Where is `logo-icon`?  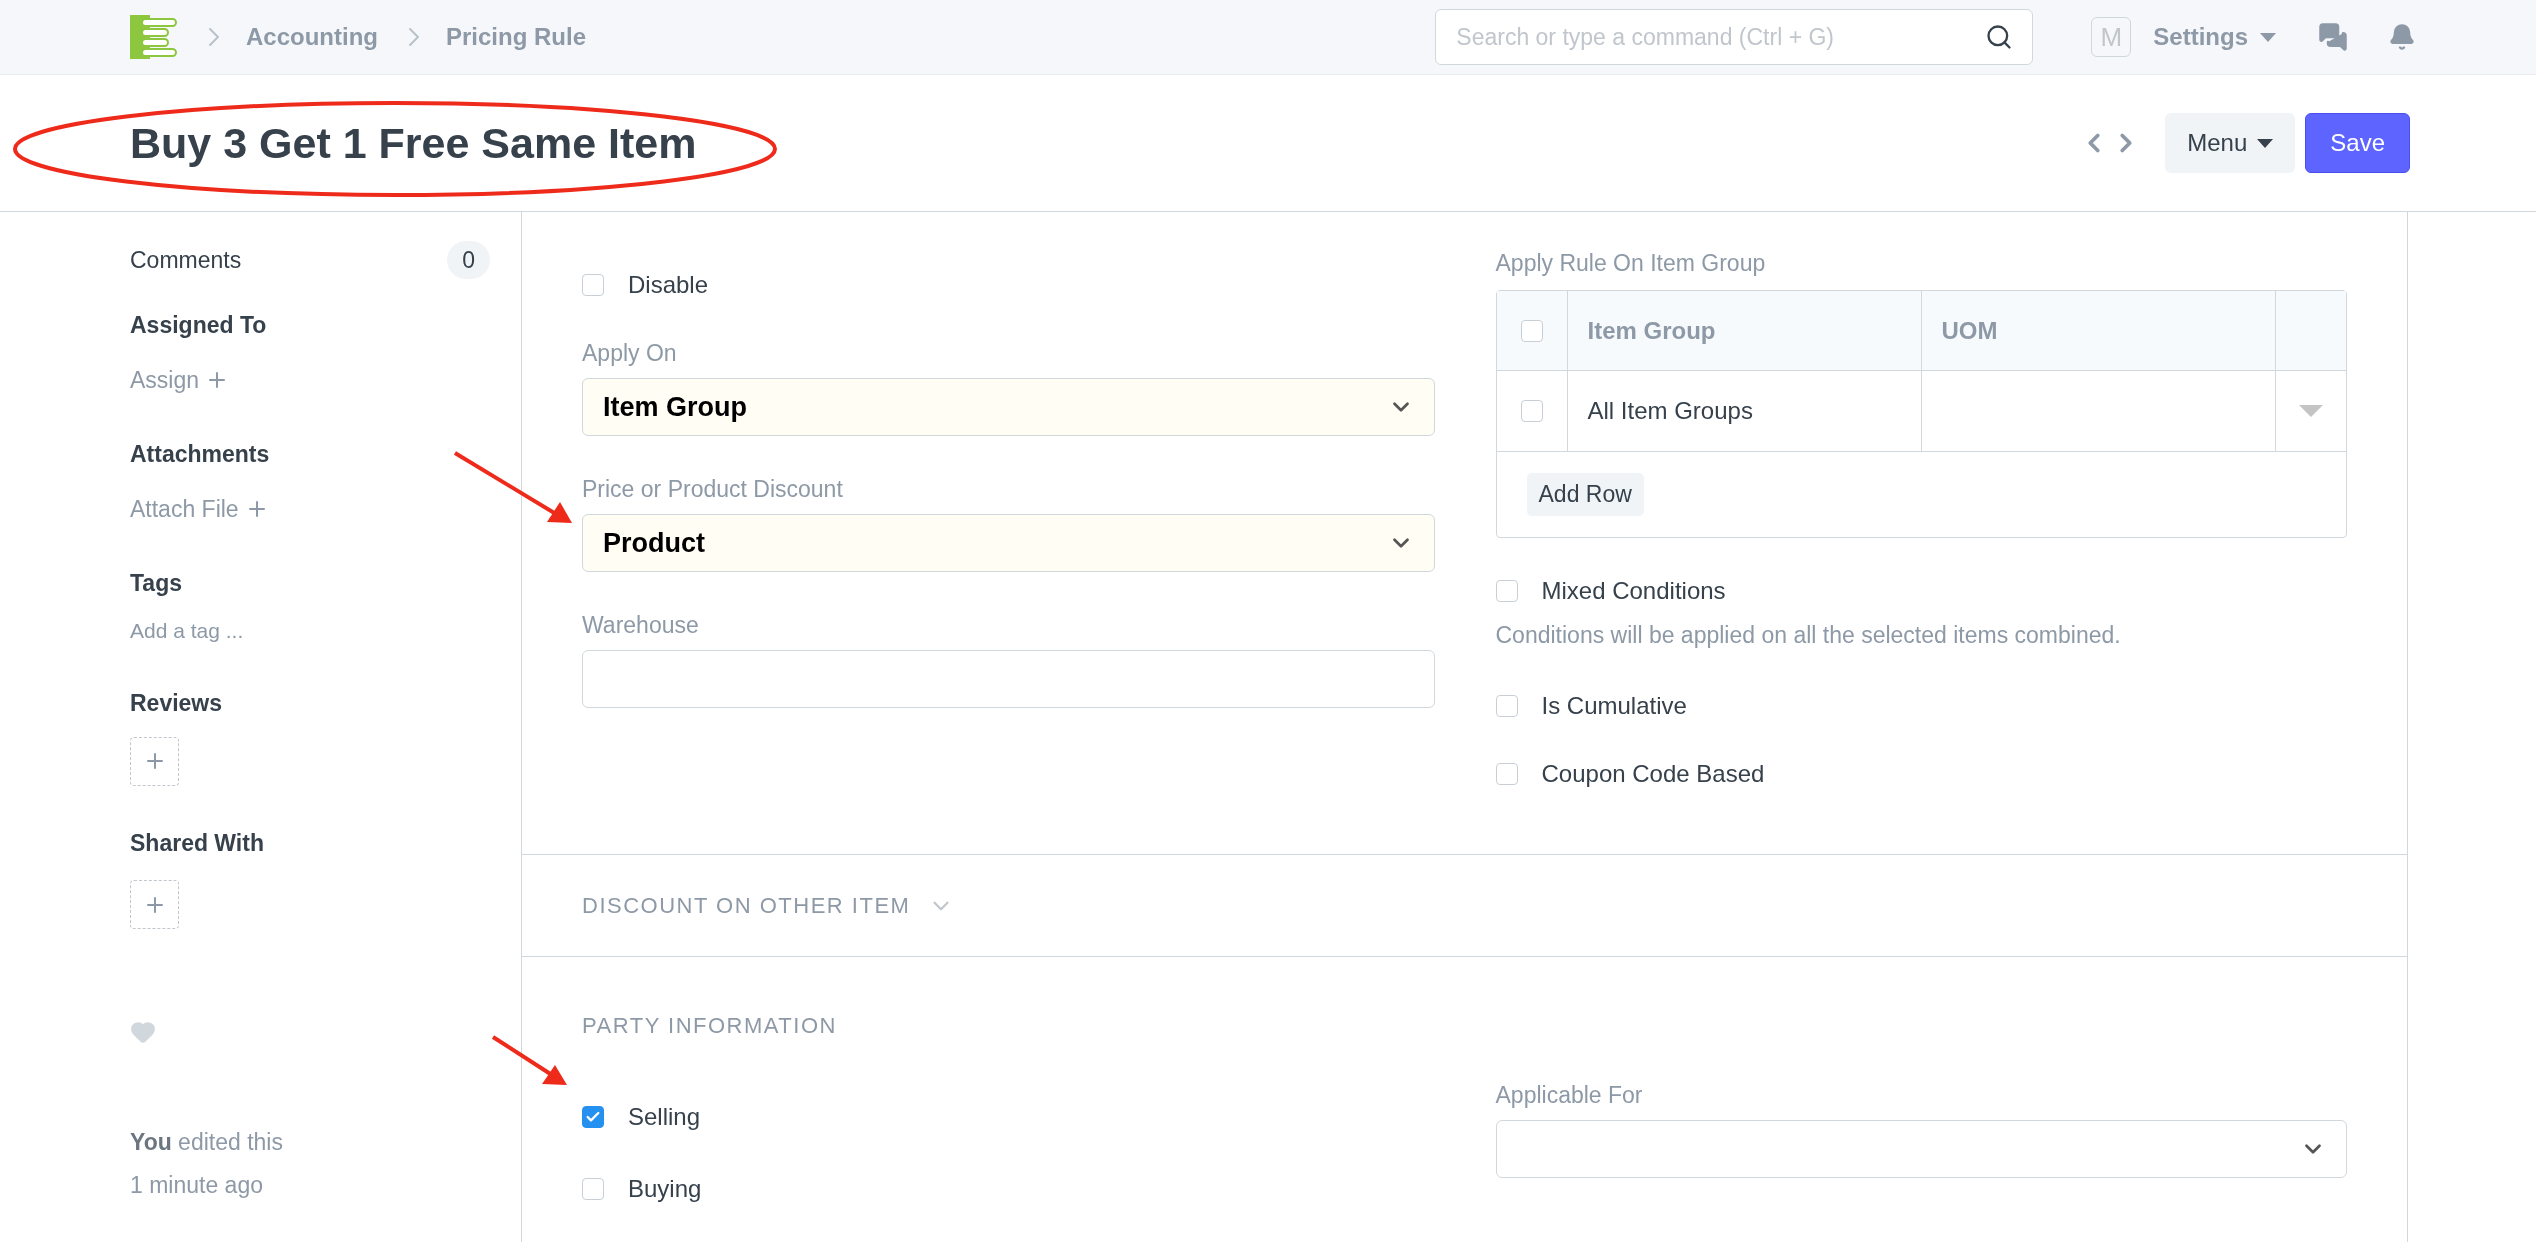
logo-icon is located at coordinates (154, 37).